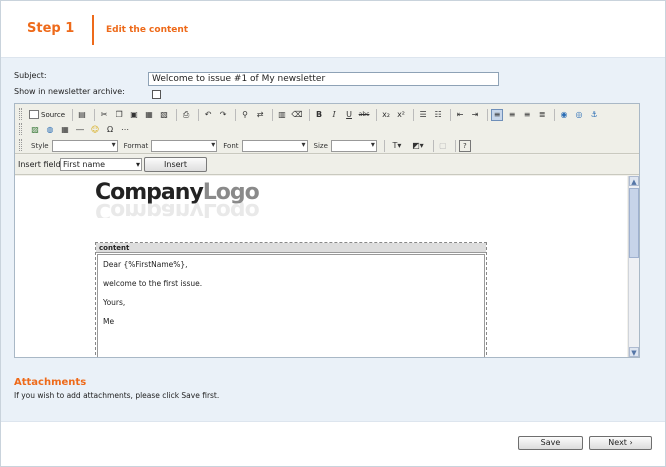 This screenshot has height=467, width=666. I want to click on paste-word-icon: ▧, so click(164, 115).